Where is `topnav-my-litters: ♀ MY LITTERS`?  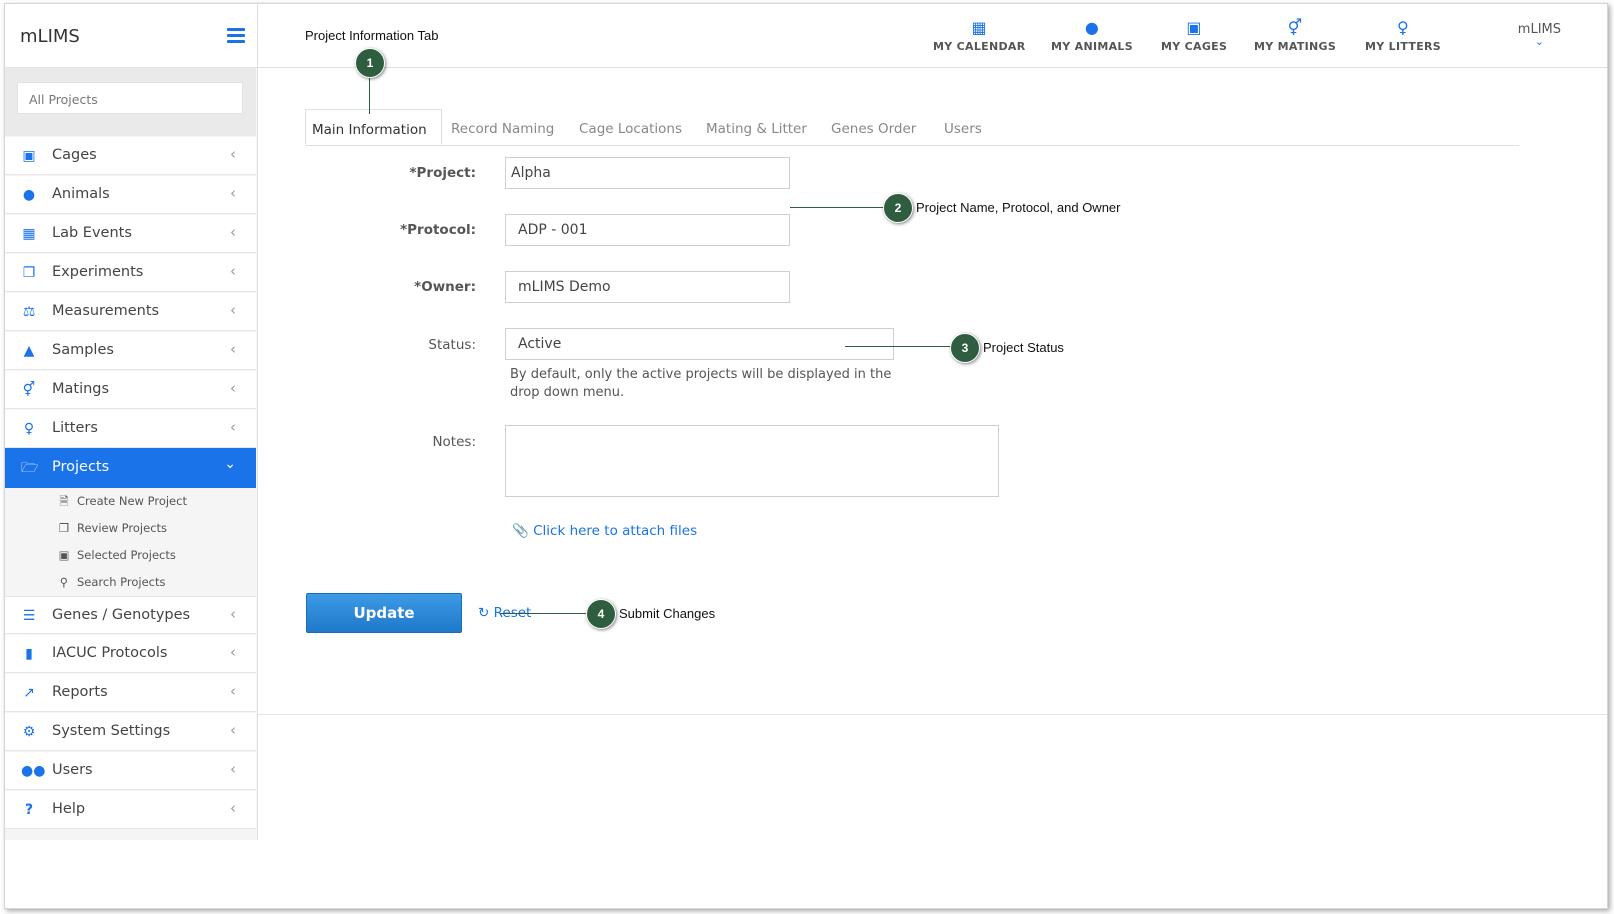
topnav-my-litters: ♀ MY LITTERS is located at coordinates (1403, 35).